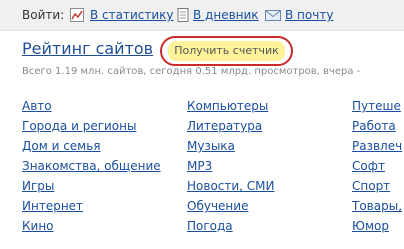 The height and width of the screenshot is (249, 404). I want to click on chart-icon, so click(77, 14).